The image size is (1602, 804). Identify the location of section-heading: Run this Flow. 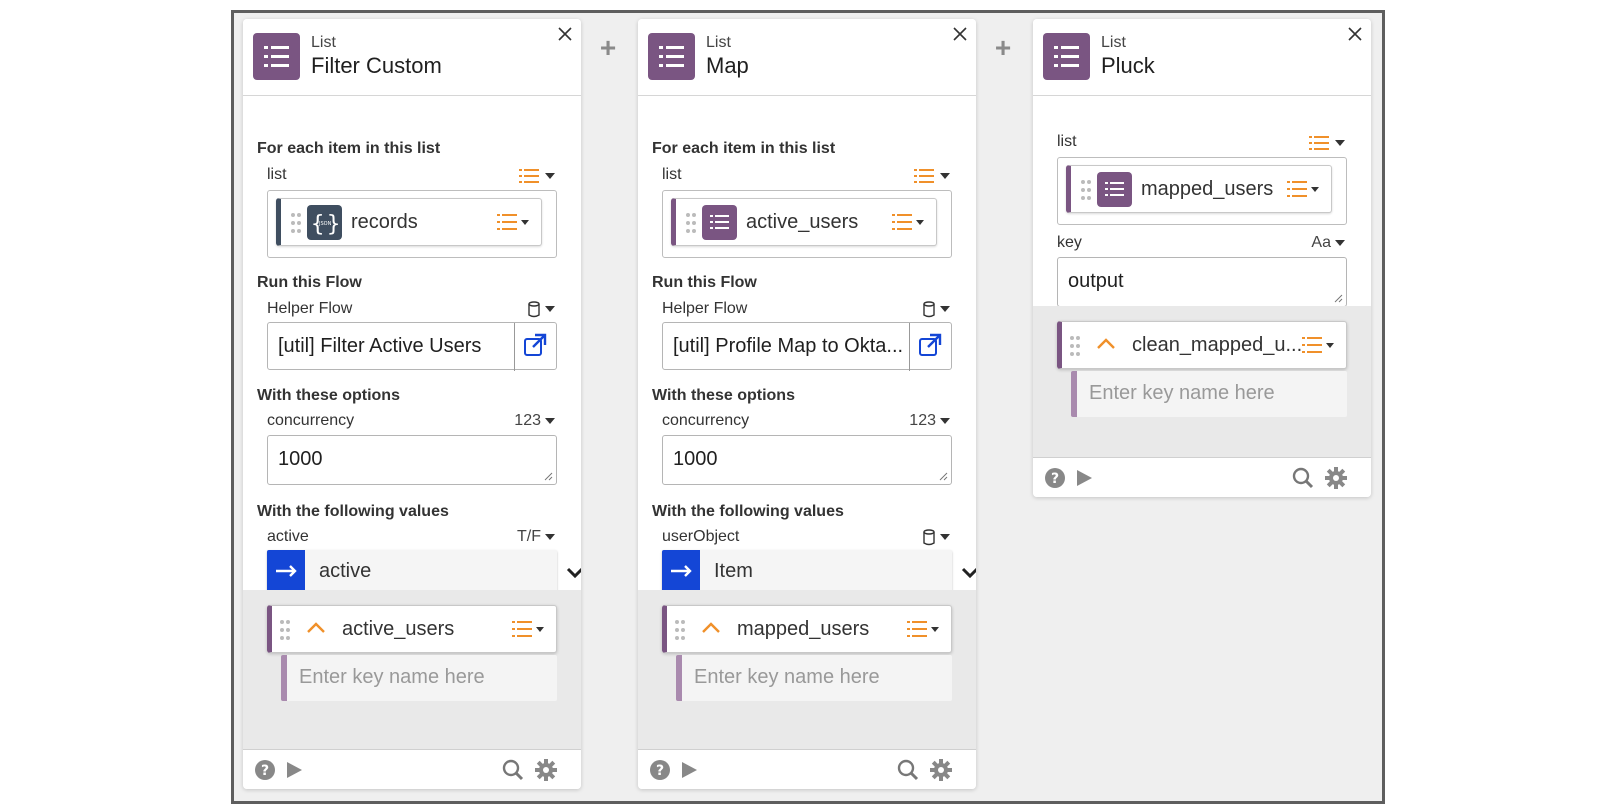
(704, 282).